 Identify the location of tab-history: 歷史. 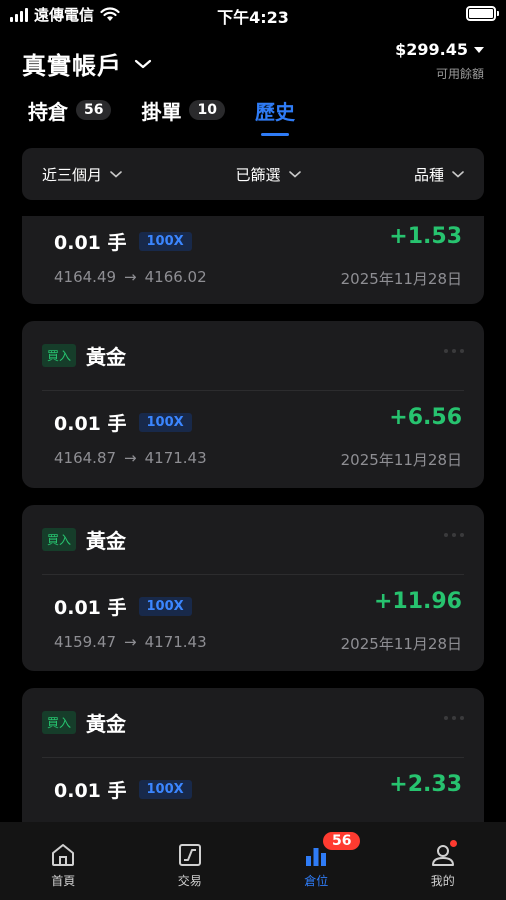
(274, 115).